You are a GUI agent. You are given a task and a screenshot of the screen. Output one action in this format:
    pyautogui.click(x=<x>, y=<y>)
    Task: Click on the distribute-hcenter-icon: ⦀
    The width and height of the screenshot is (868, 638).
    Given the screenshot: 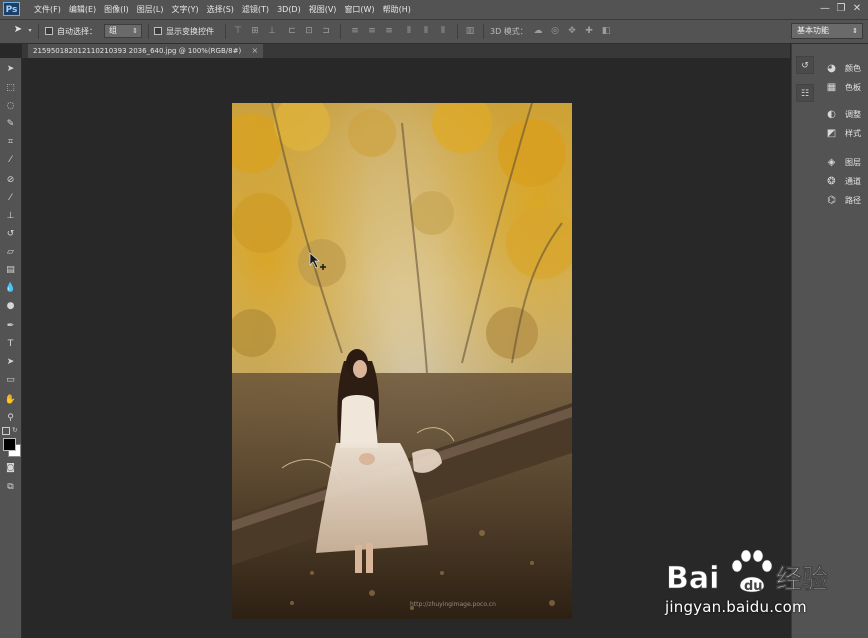 What is the action you would take?
    pyautogui.click(x=426, y=31)
    